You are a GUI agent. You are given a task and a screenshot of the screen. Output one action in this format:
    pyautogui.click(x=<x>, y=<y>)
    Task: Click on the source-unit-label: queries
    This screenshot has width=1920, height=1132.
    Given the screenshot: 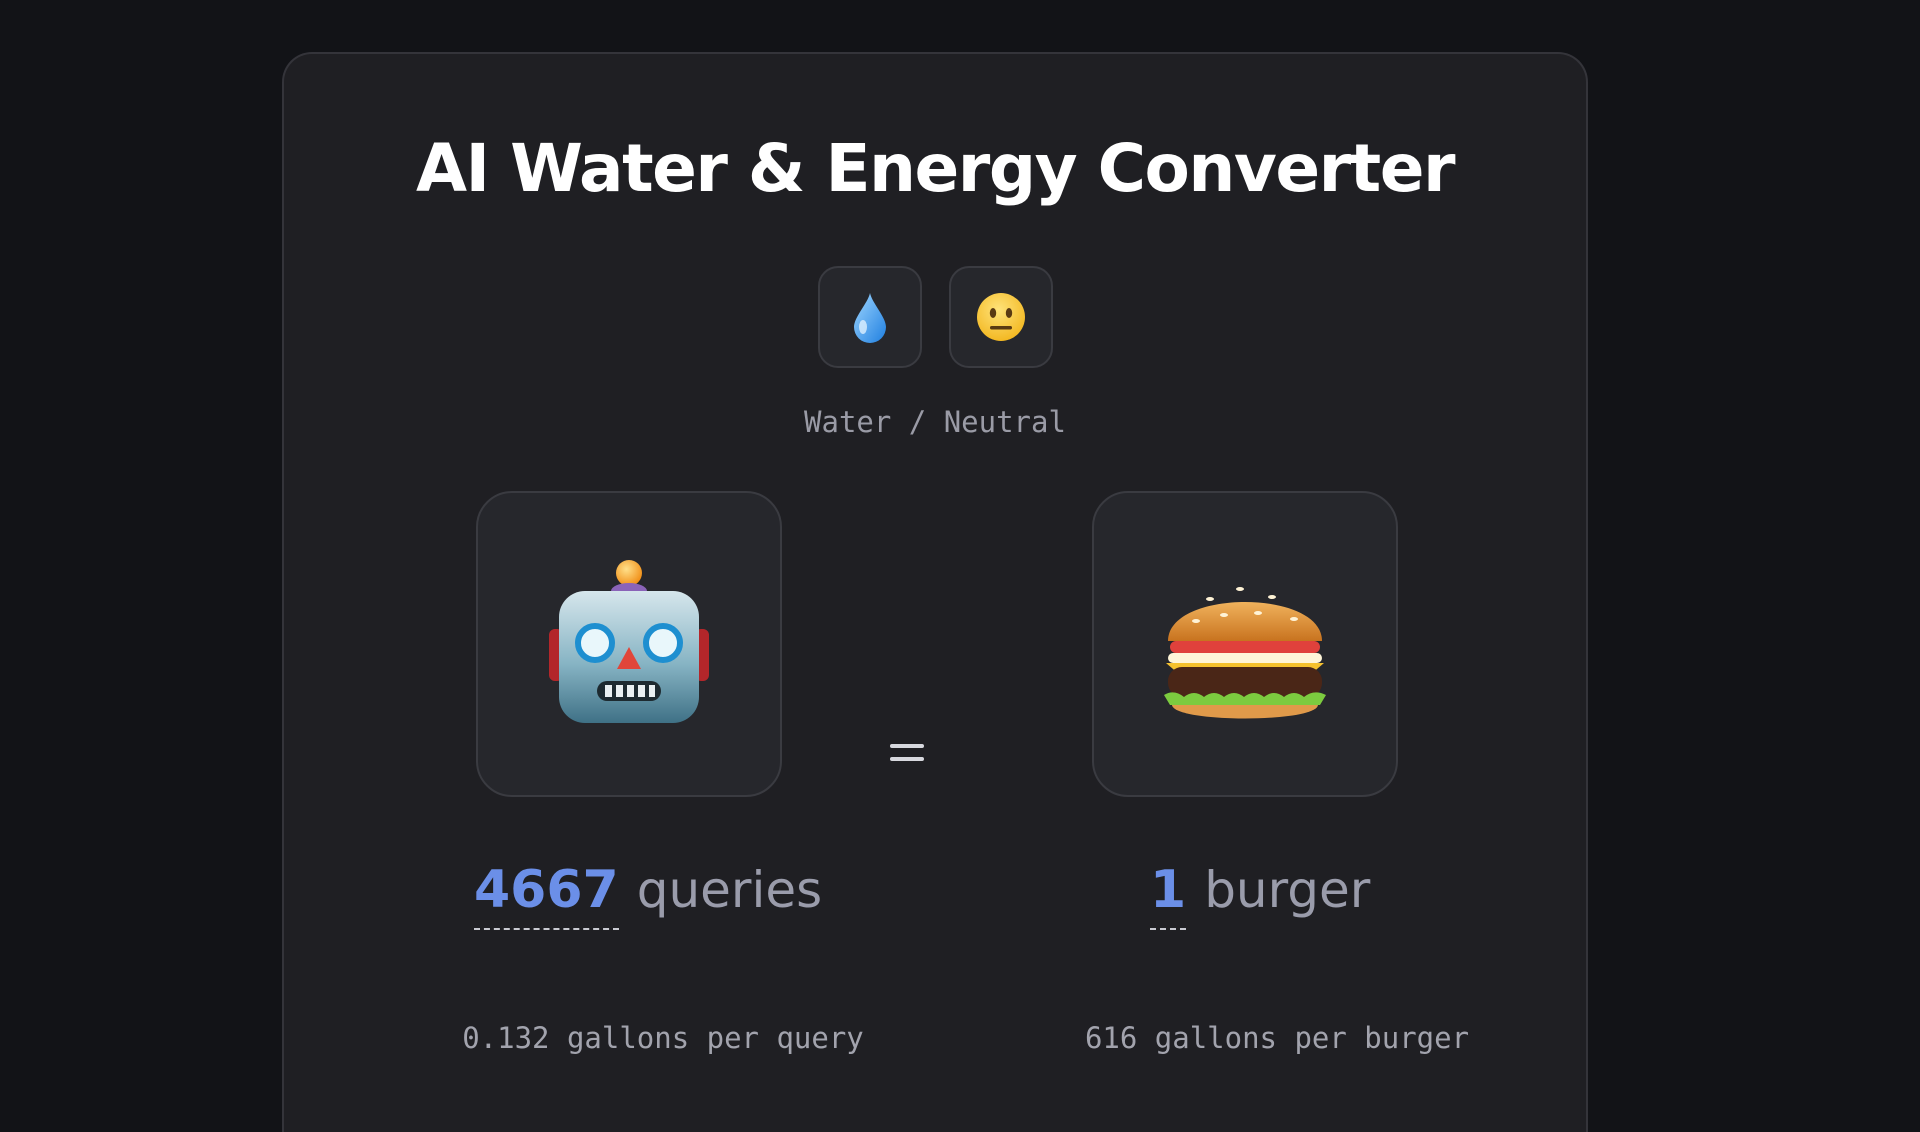 What is the action you would take?
    pyautogui.click(x=729, y=890)
    